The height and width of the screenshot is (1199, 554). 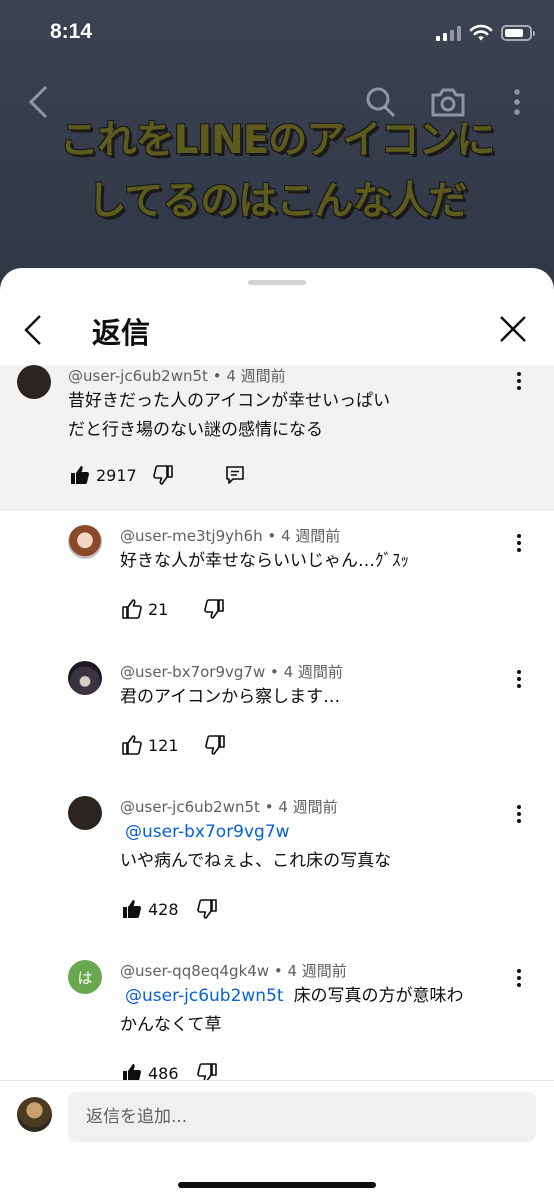 I want to click on comment-actions: 21, so click(x=173, y=609).